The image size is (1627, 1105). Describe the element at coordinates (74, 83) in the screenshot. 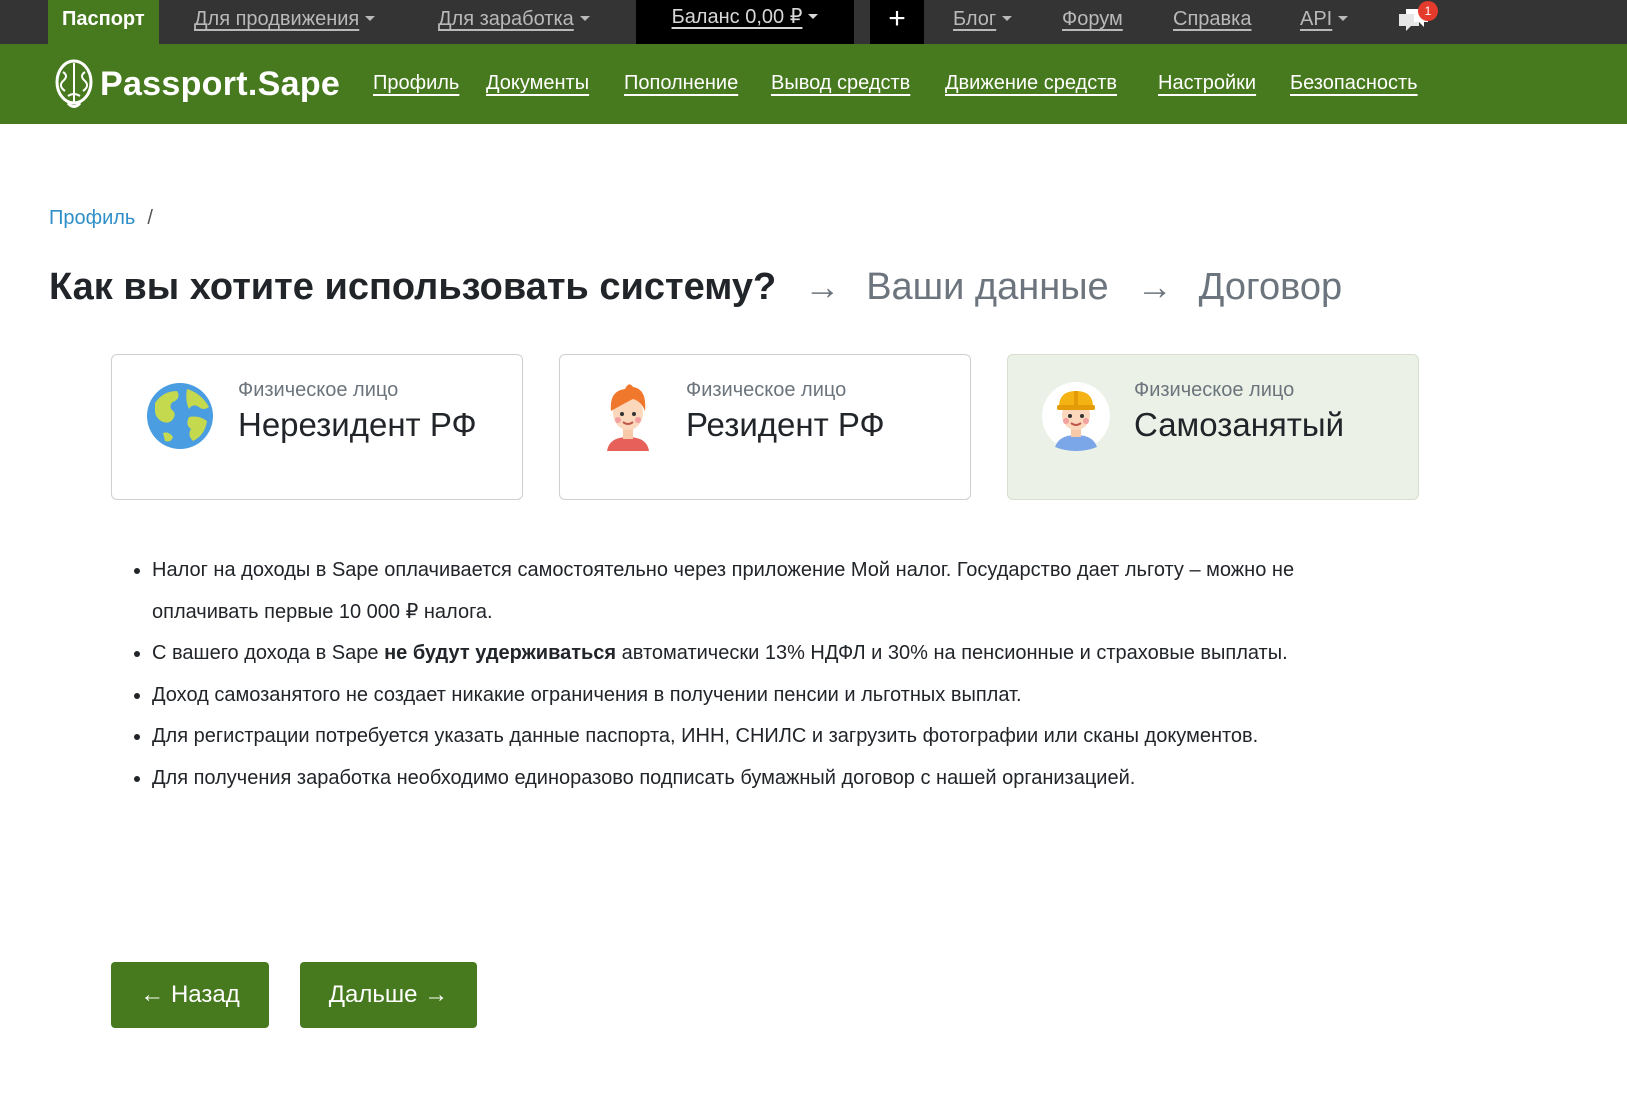

I see `brain-logo-icon` at that location.